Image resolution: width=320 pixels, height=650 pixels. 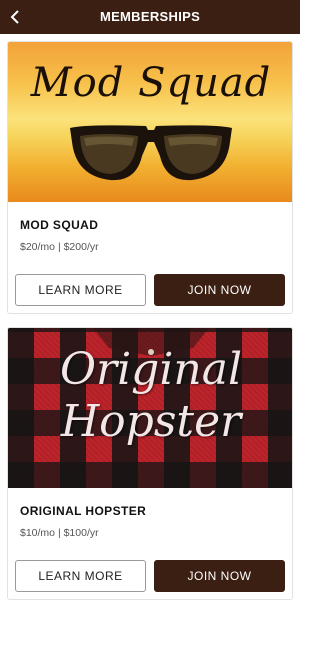 I want to click on membership-title: MOD SQUAD, so click(x=59, y=225).